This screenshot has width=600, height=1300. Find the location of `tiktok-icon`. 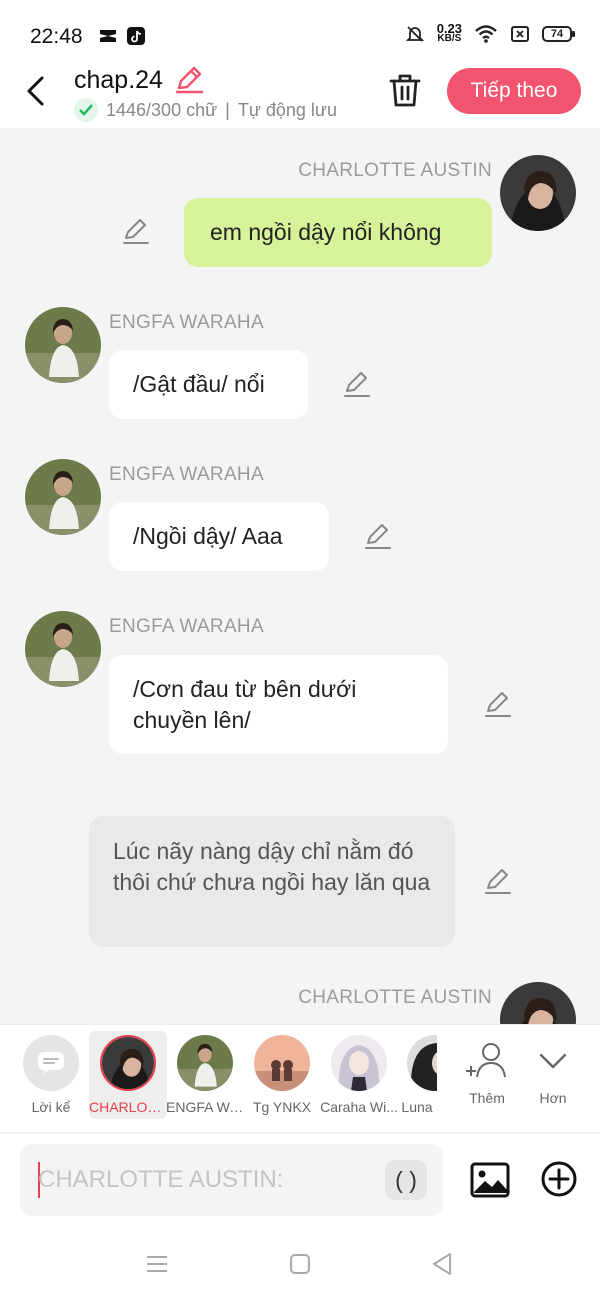

tiktok-icon is located at coordinates (136, 36).